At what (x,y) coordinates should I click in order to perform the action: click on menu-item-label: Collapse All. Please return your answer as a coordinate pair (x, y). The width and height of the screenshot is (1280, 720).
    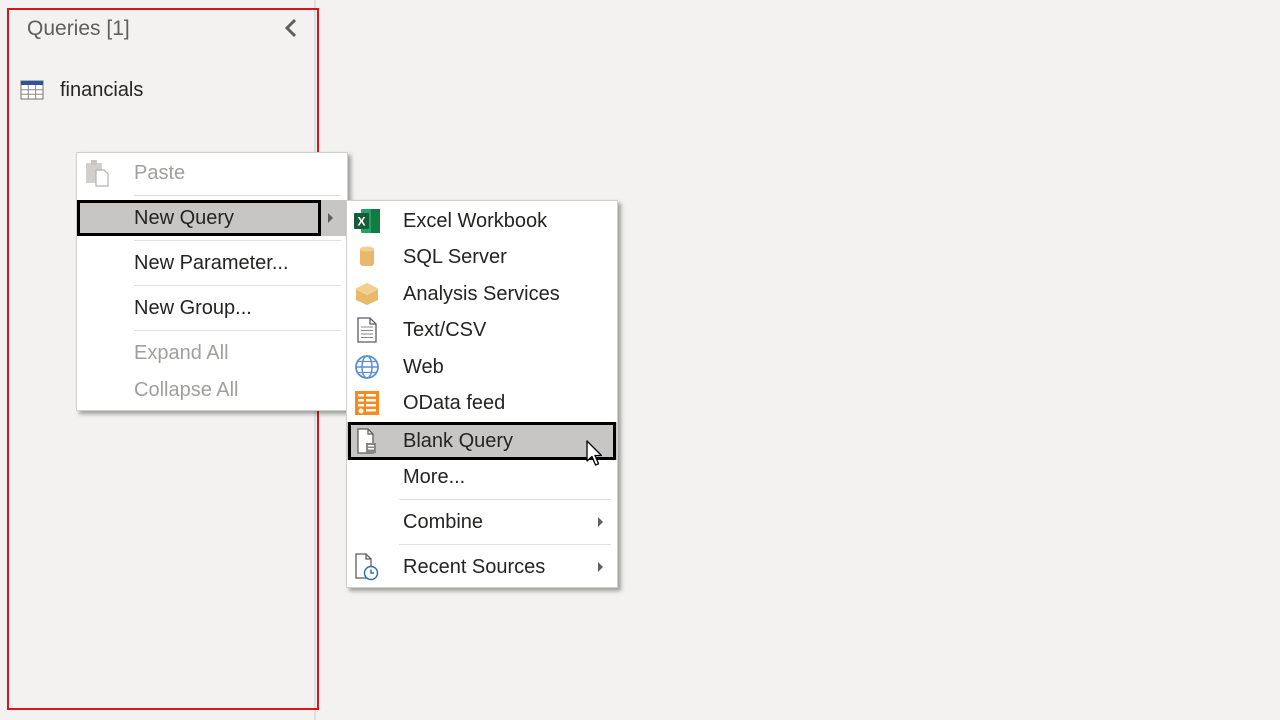
    Looking at the image, I should click on (186, 389).